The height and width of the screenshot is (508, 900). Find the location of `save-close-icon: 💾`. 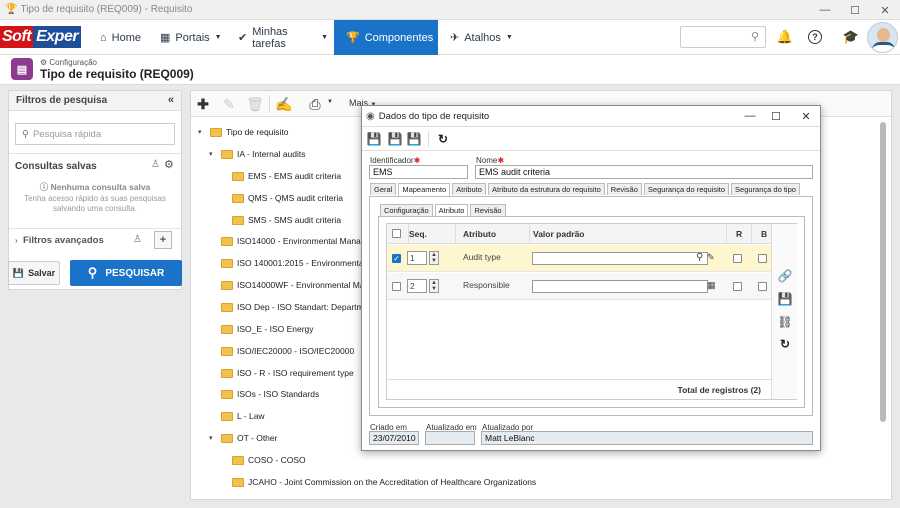

save-close-icon: 💾 is located at coordinates (414, 139).